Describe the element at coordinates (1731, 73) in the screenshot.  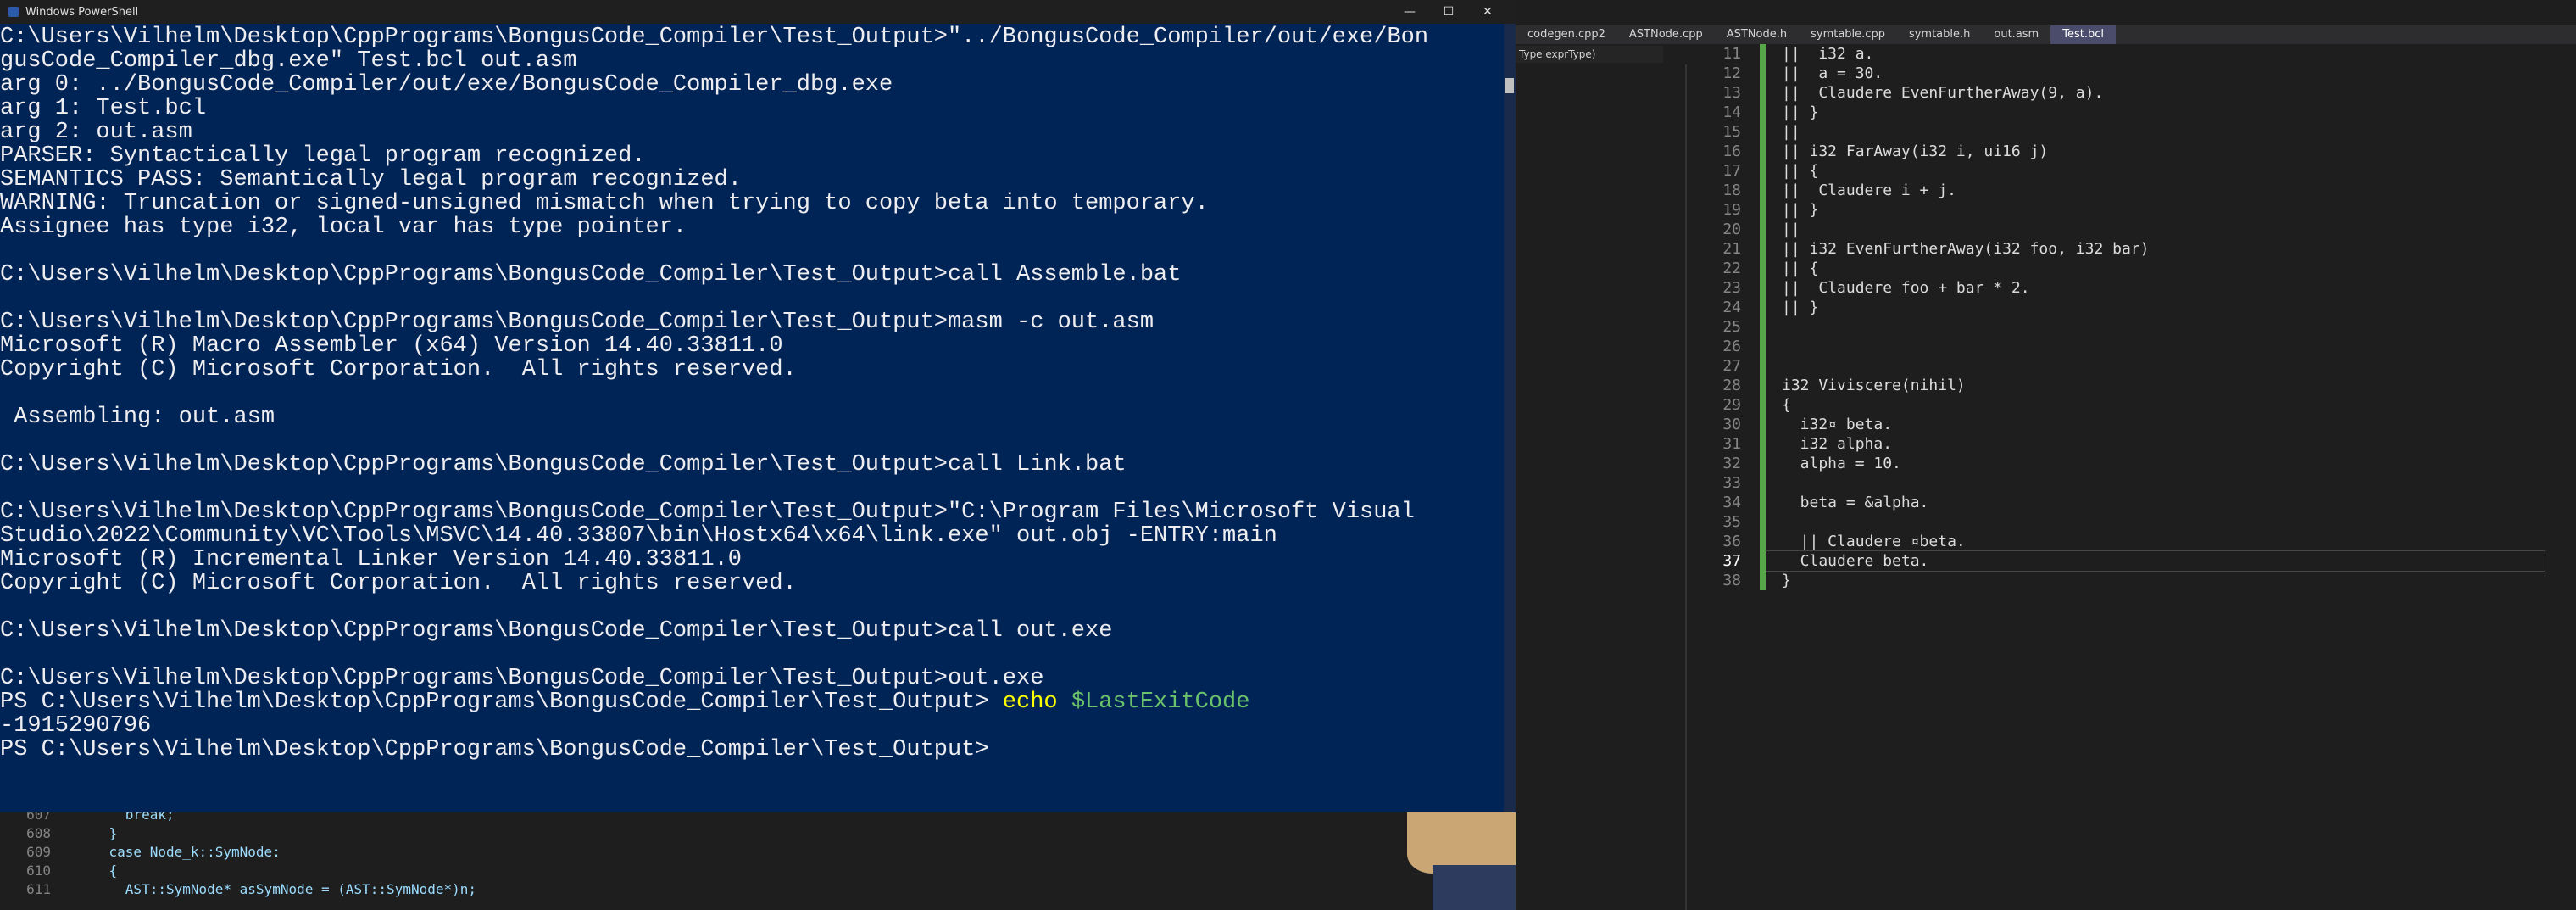
I see `line-number: 12` at that location.